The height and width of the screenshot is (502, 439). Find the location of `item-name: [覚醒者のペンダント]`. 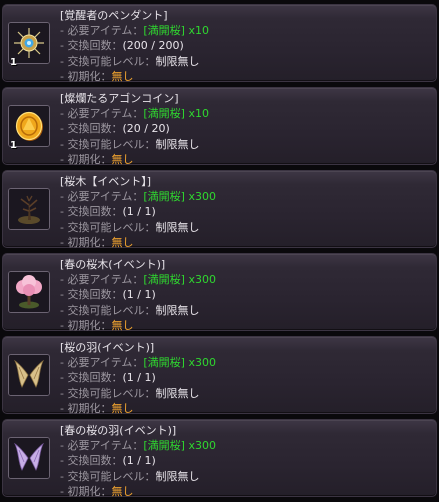

item-name: [覚醒者のペンダント] is located at coordinates (114, 15).